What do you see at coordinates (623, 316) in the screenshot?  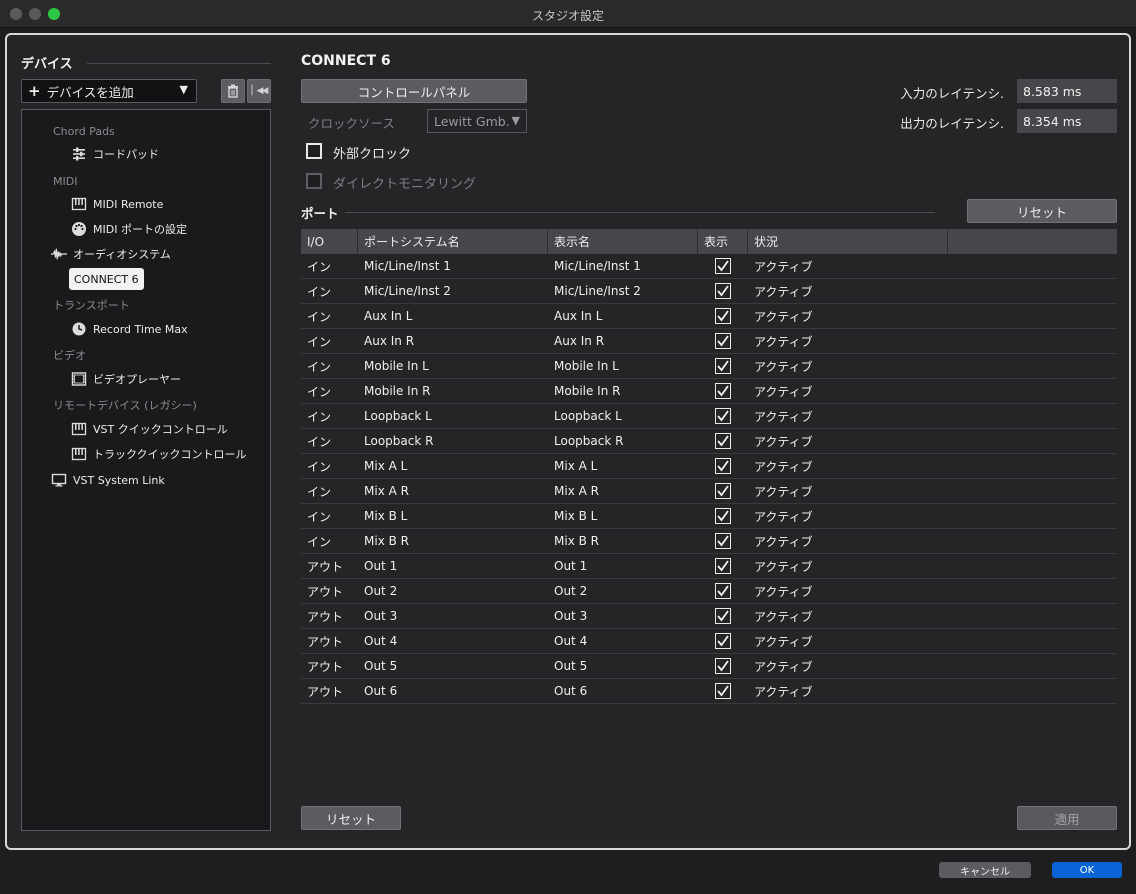 I see `display-name-cell: Aux In L` at bounding box center [623, 316].